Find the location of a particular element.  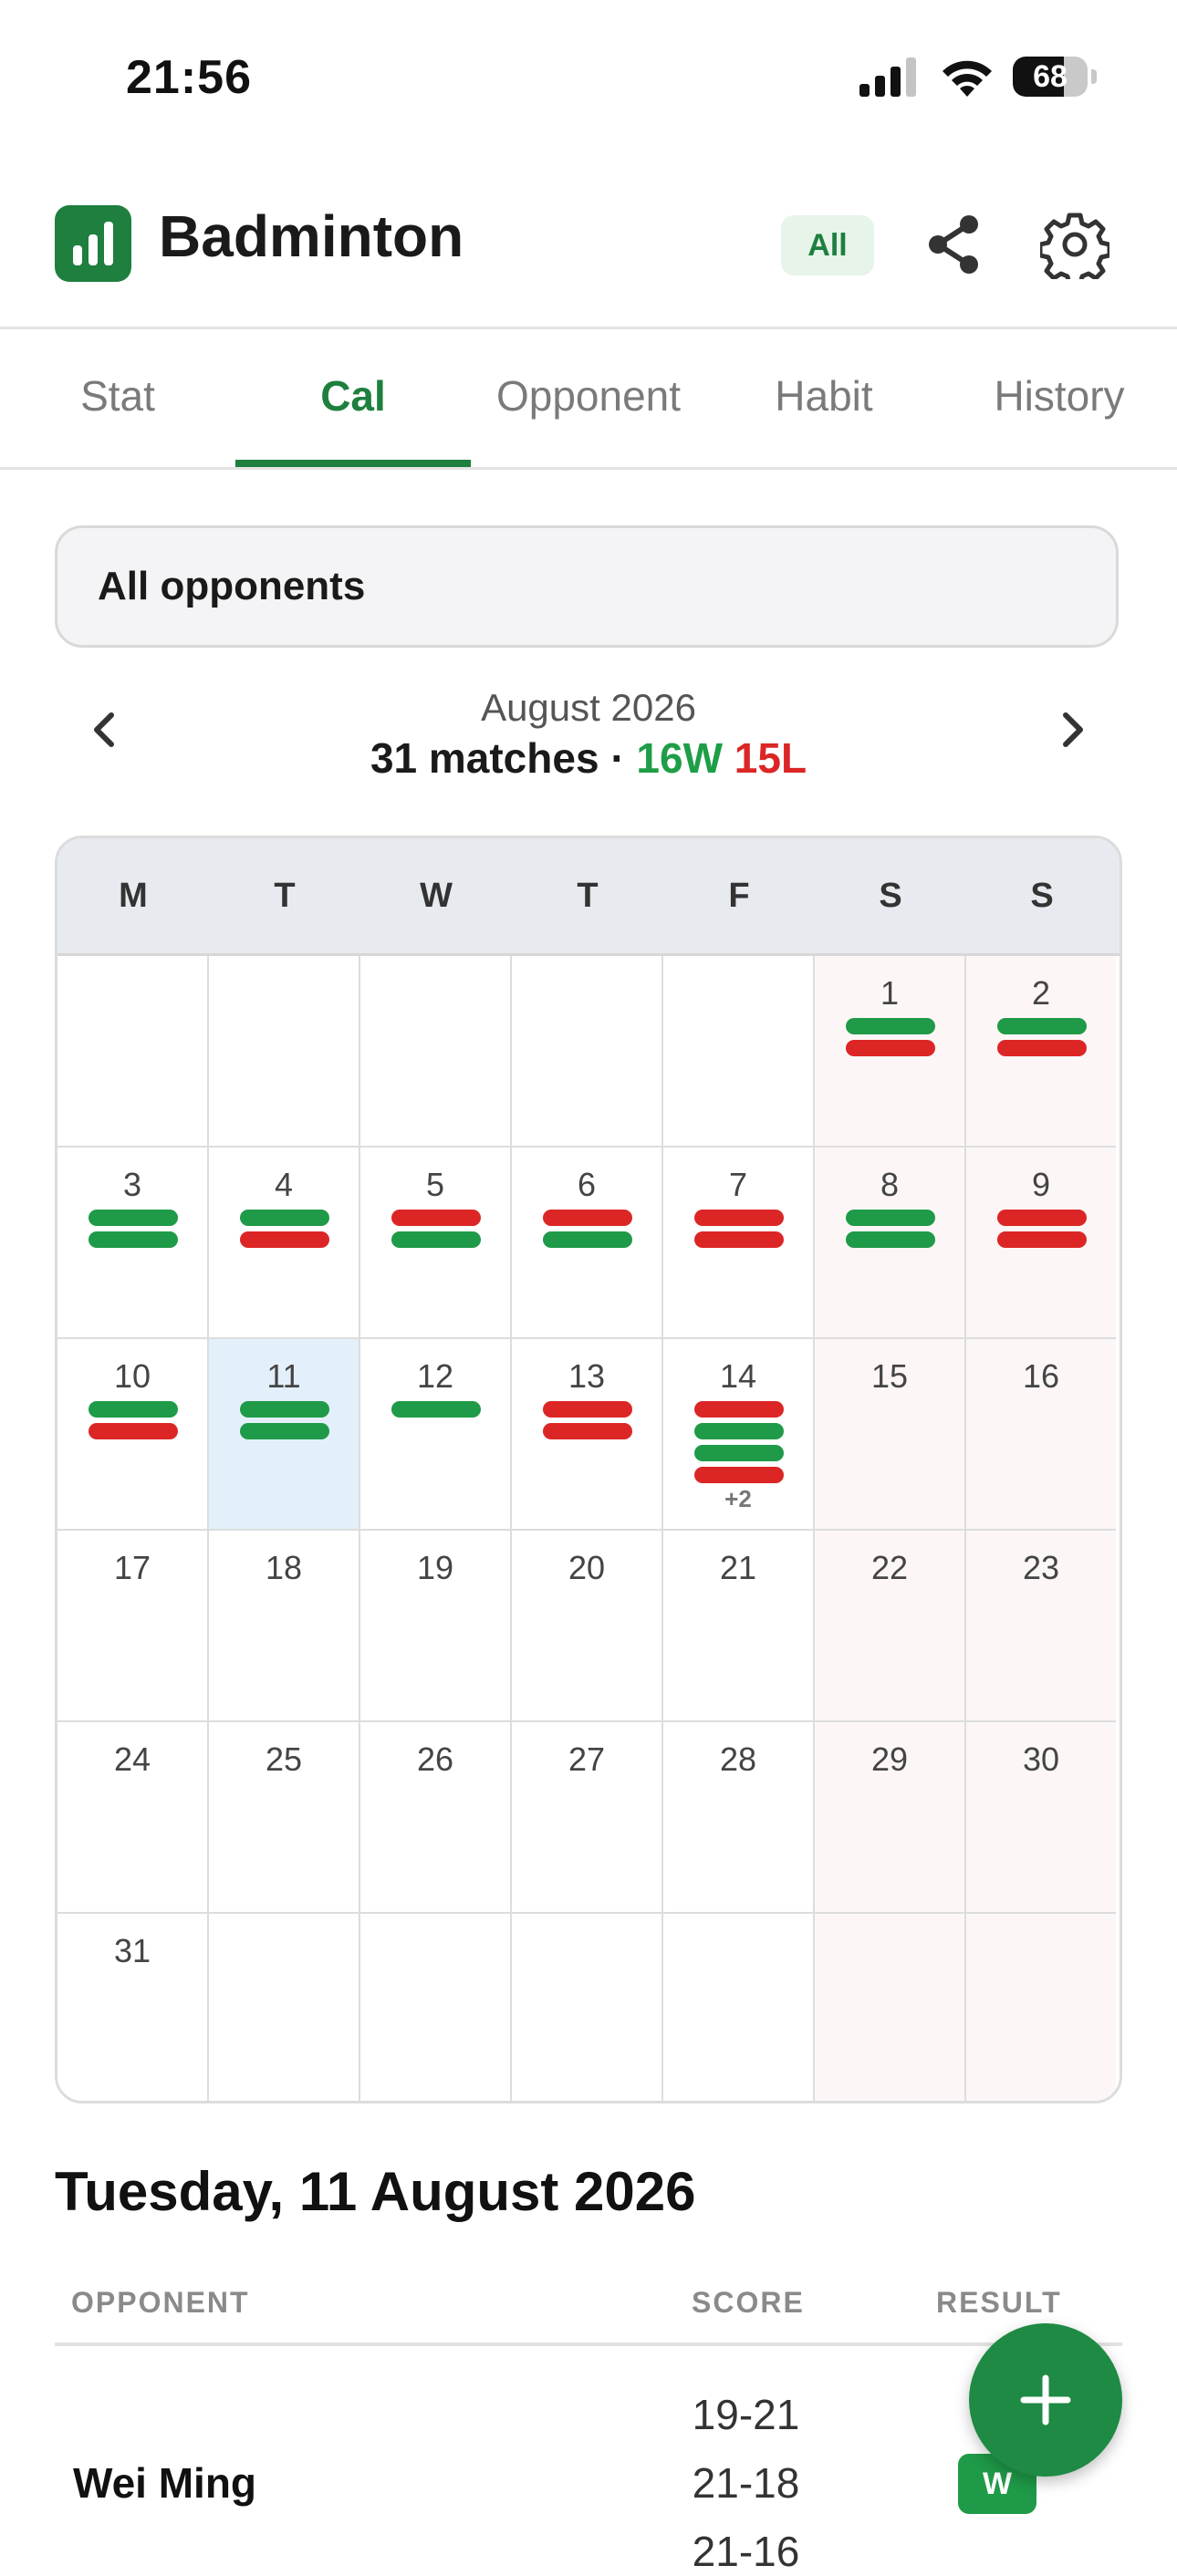

calendar-day-26: 26 is located at coordinates (436, 1818).